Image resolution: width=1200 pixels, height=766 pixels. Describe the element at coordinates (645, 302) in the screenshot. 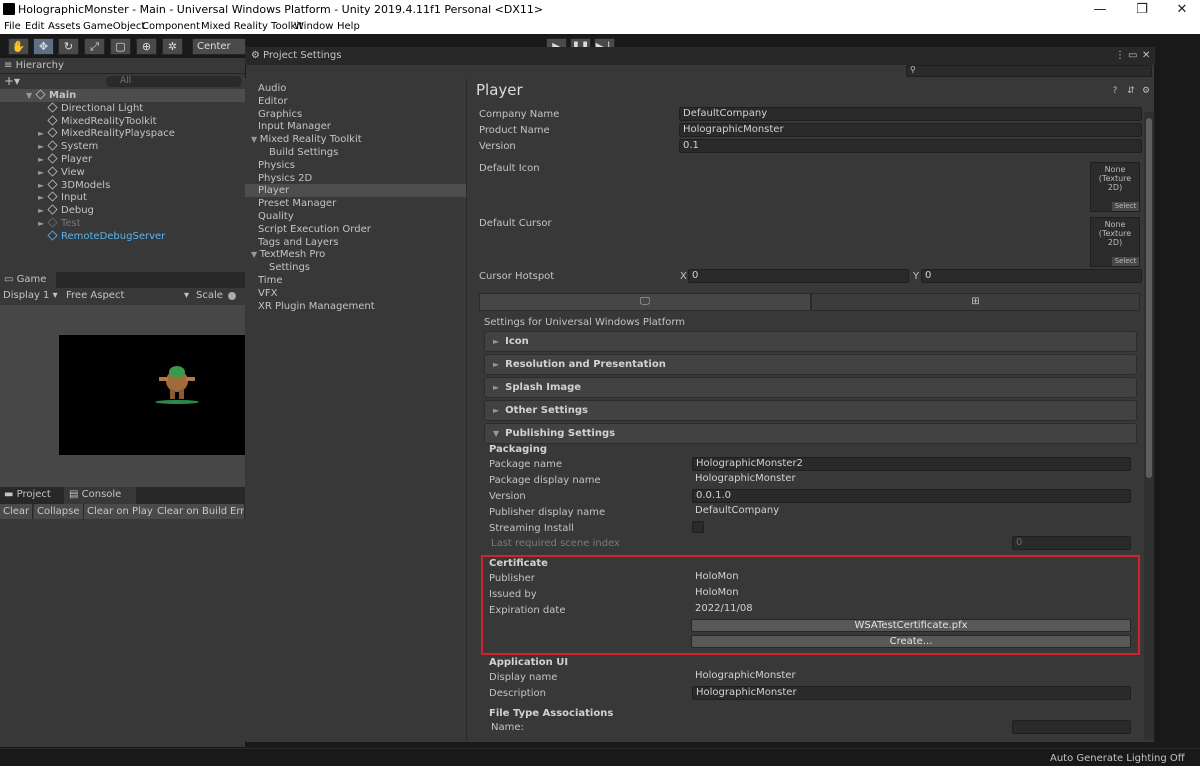

I see `standalone-platform-tab: 🖵` at that location.